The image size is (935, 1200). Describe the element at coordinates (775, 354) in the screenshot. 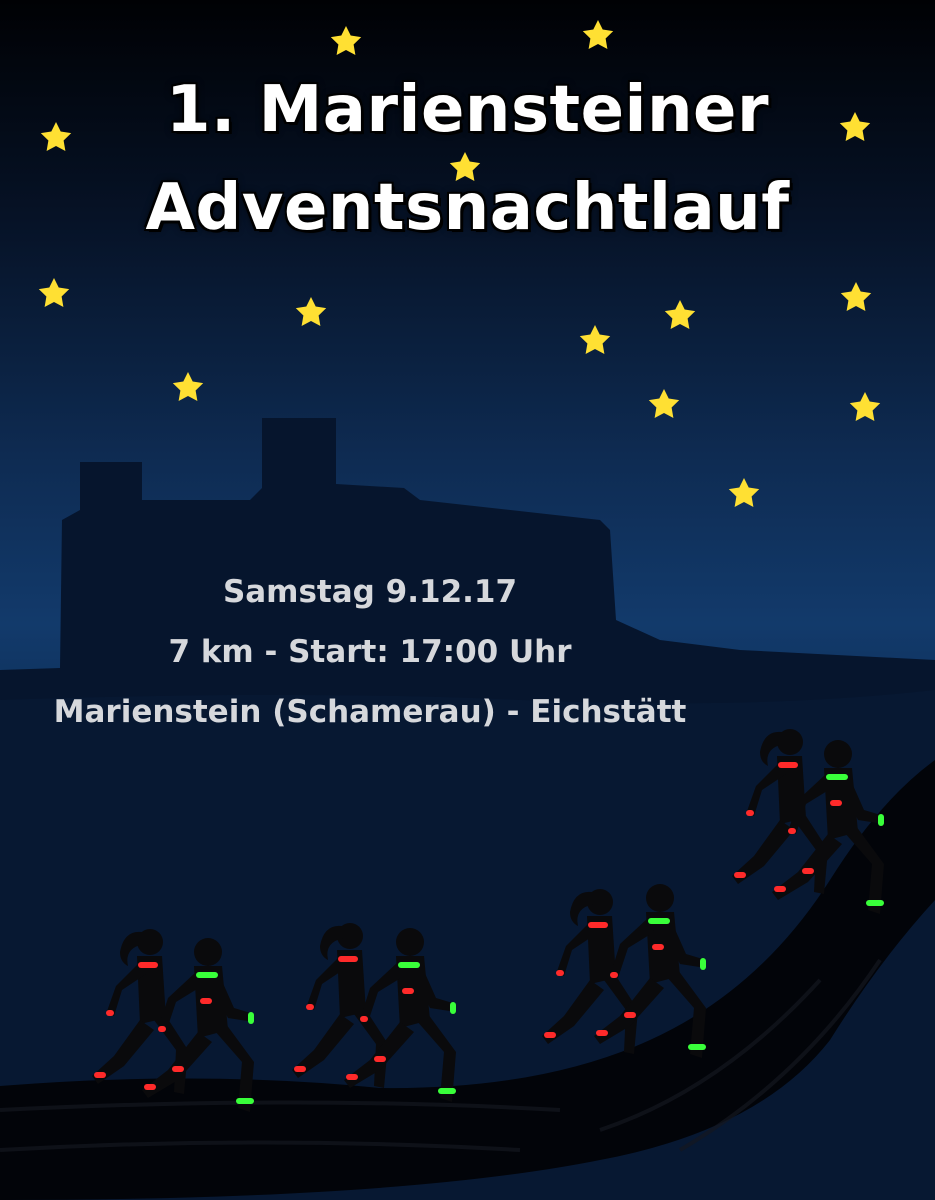

I see `crescent-moon-icon` at that location.